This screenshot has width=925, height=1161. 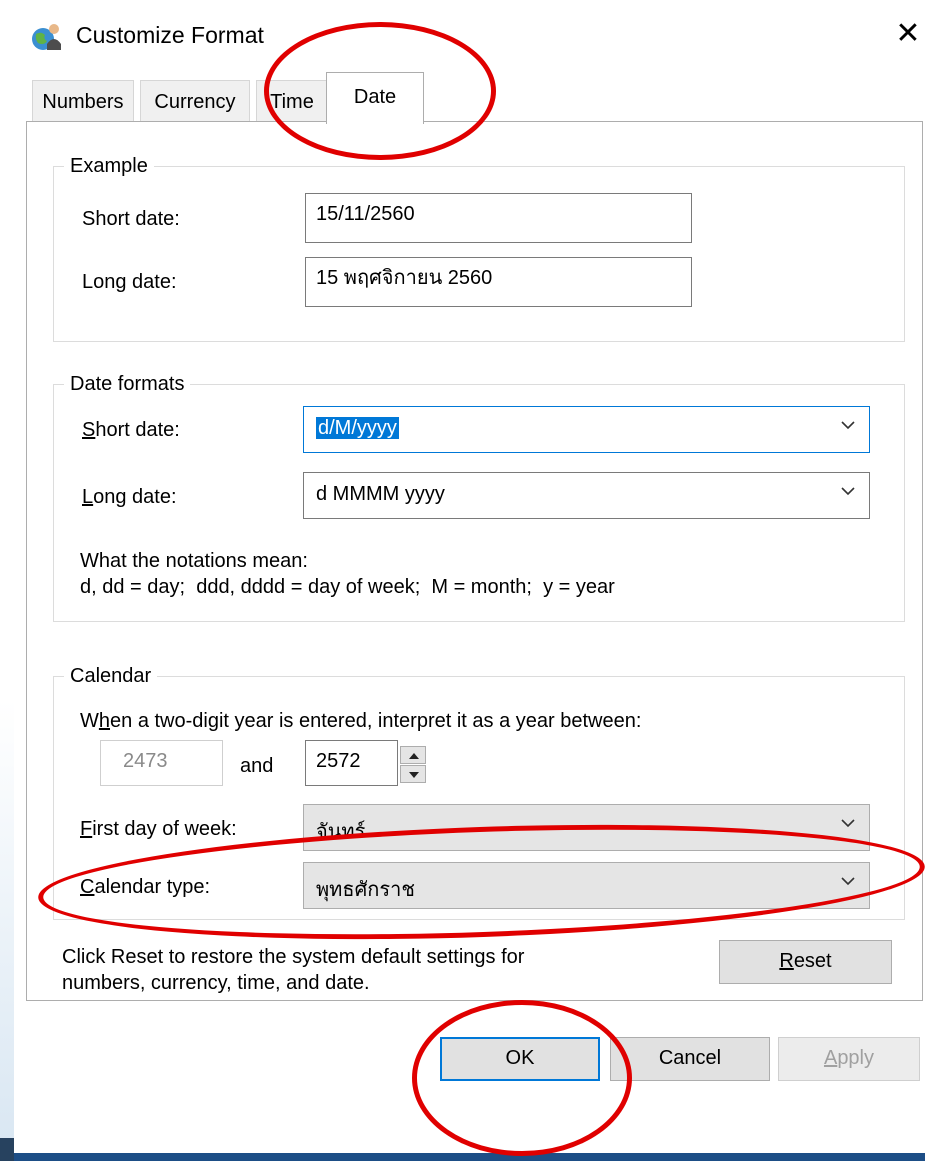 What do you see at coordinates (498, 218) in the screenshot?
I see `example-short-date-field: 15/11/2560` at bounding box center [498, 218].